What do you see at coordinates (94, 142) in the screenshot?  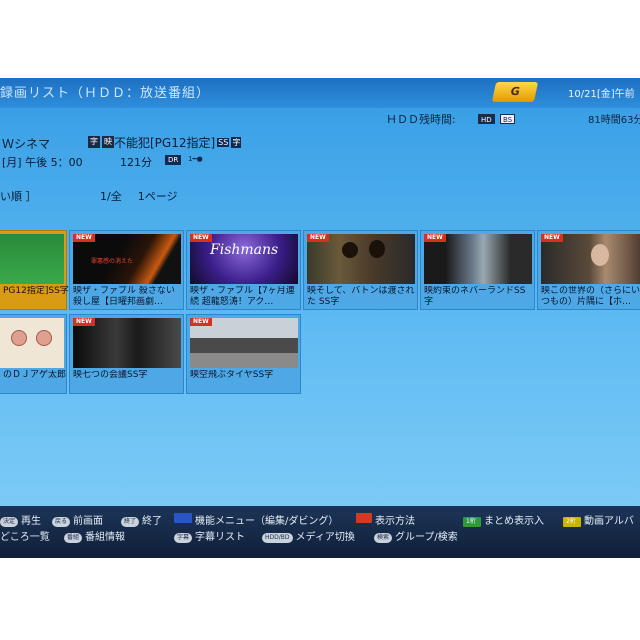 I see `caption-icon: 字` at bounding box center [94, 142].